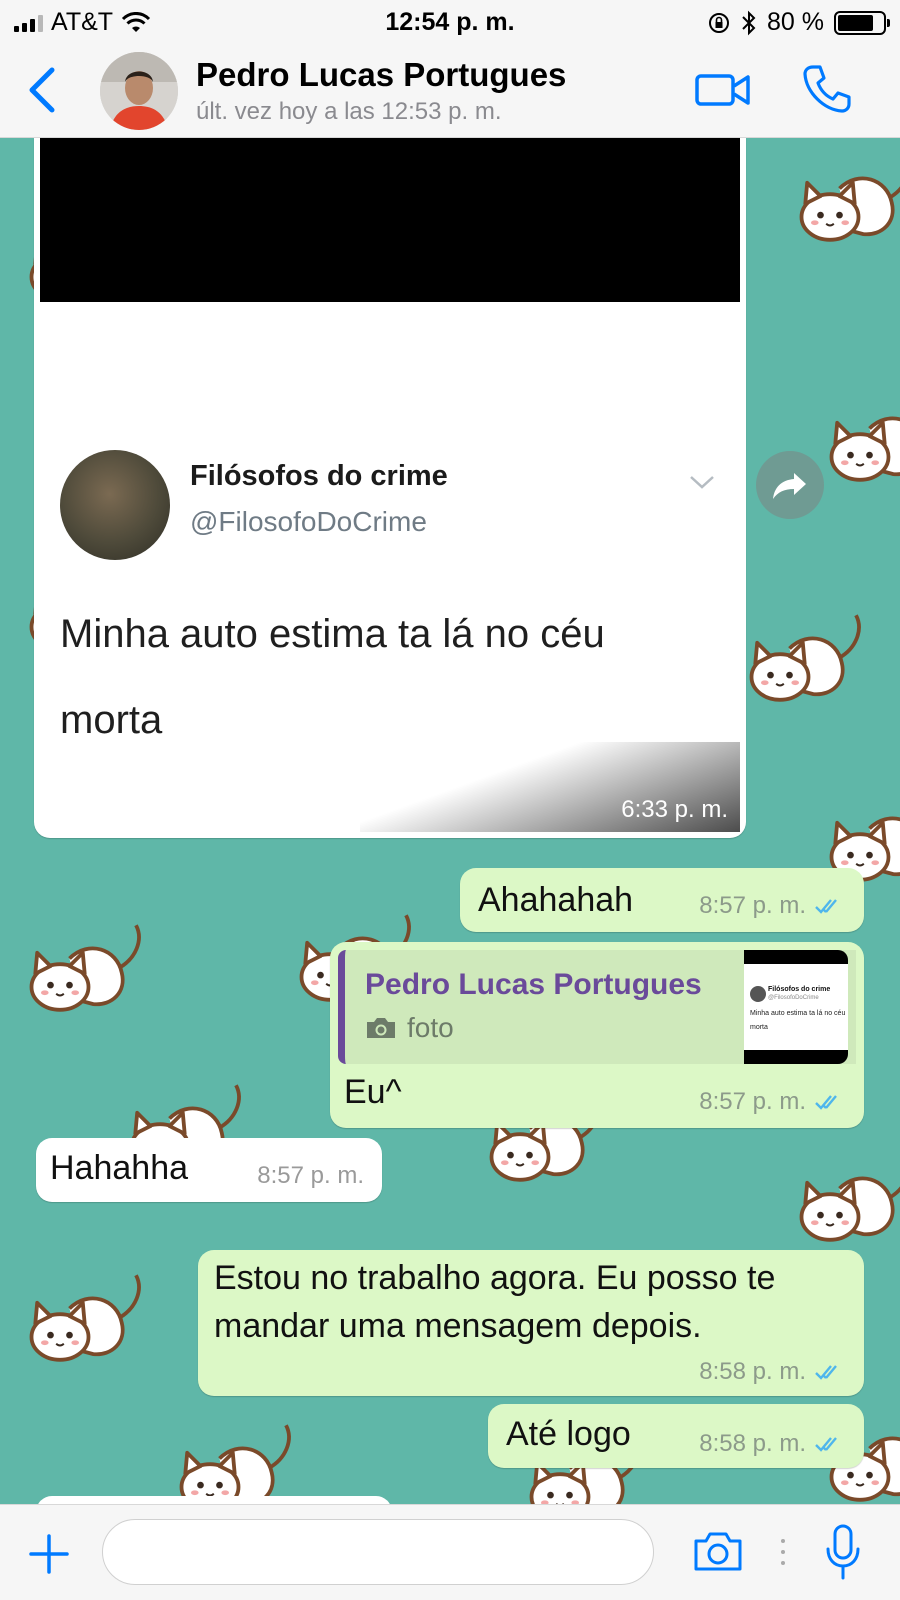 This screenshot has height=1600, width=900. Describe the element at coordinates (115, 505) in the screenshot. I see `tweet-avatar` at that location.